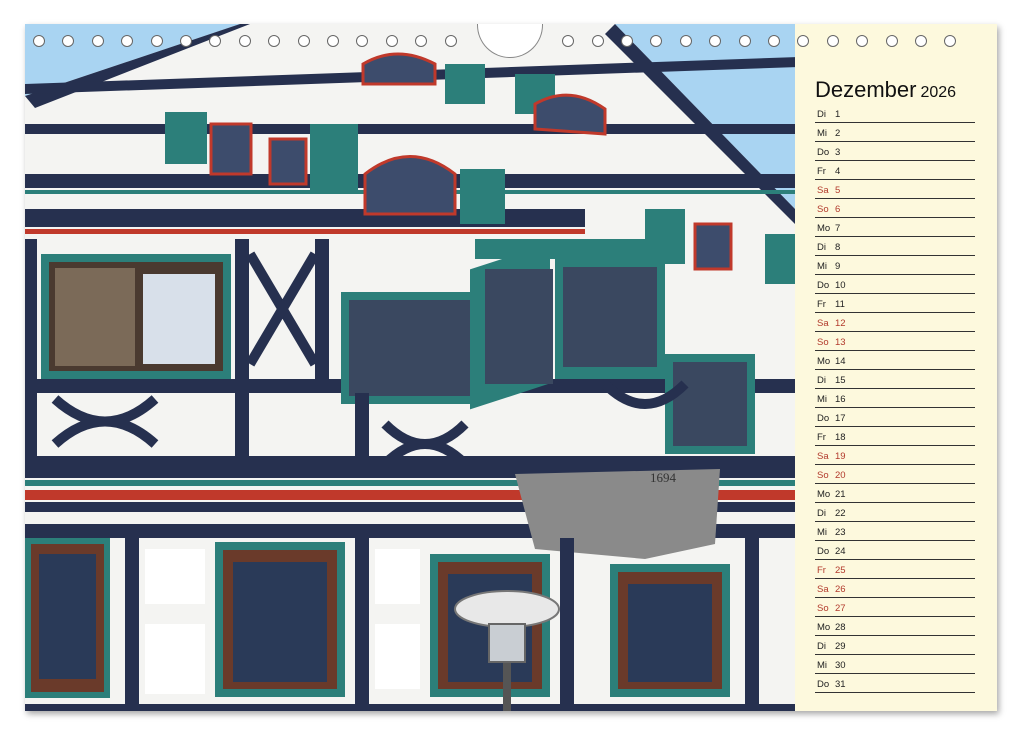 This screenshot has width=1020, height=735. I want to click on day-row: Do 3, so click(895, 151).